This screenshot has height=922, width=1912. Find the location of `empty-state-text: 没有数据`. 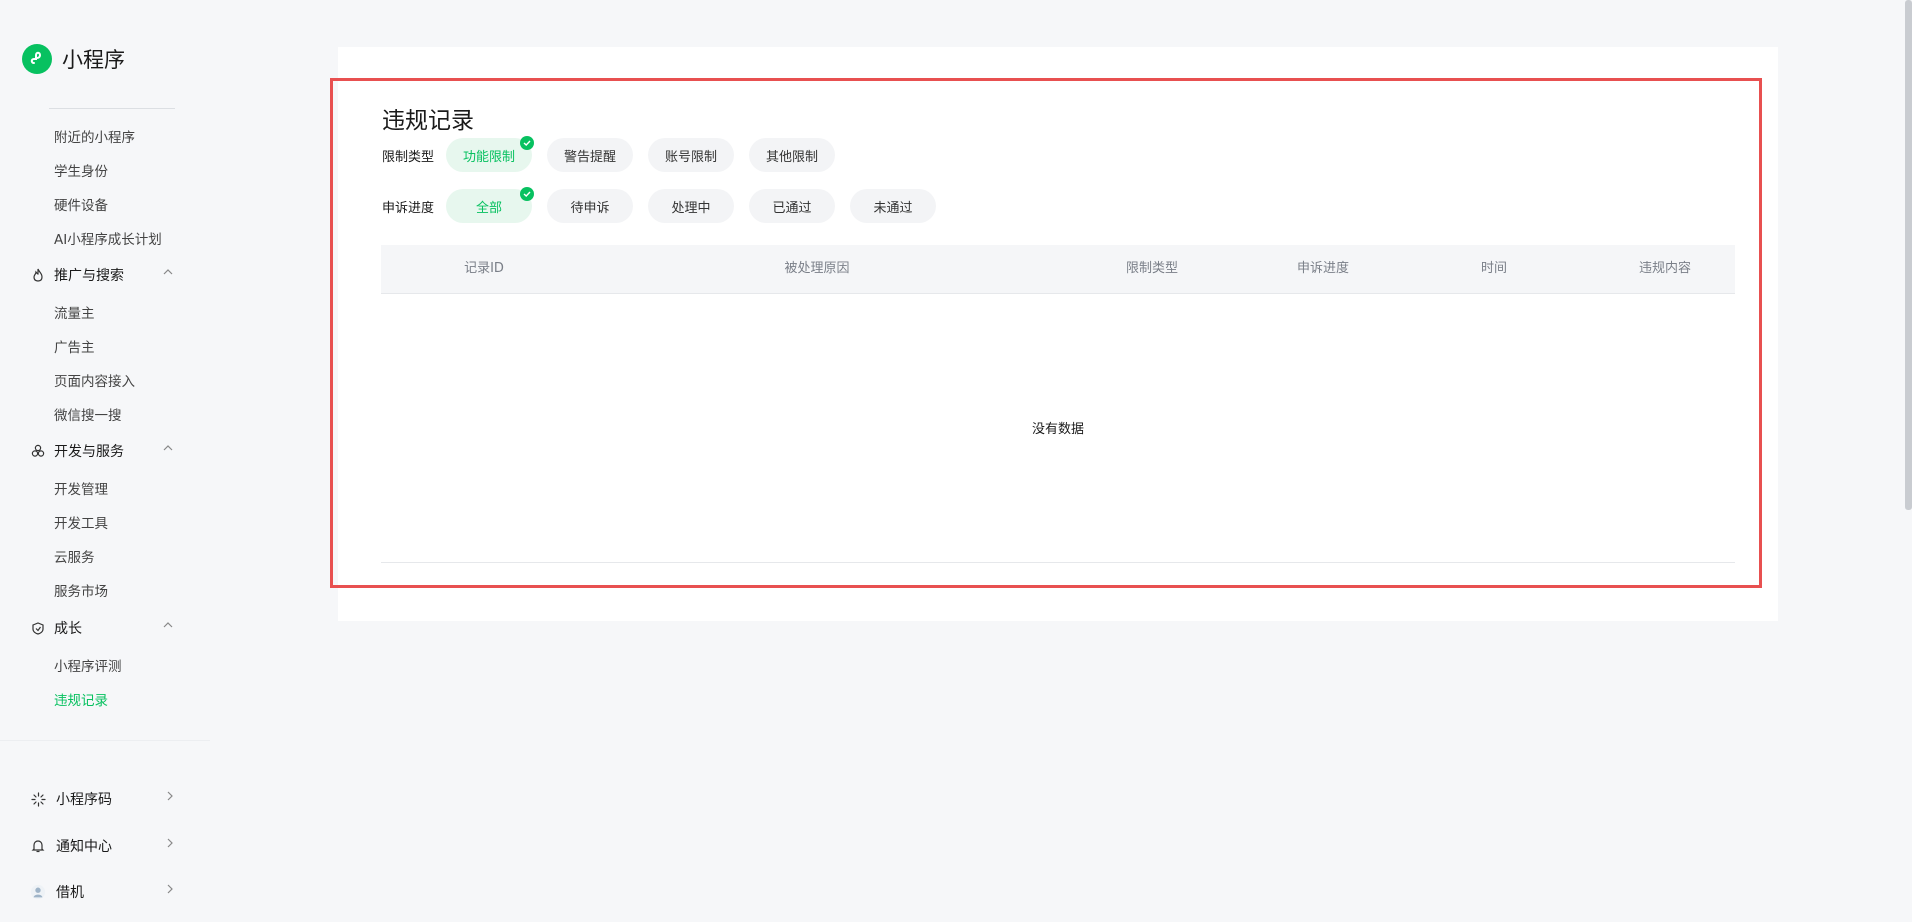

empty-state-text: 没有数据 is located at coordinates (1057, 429).